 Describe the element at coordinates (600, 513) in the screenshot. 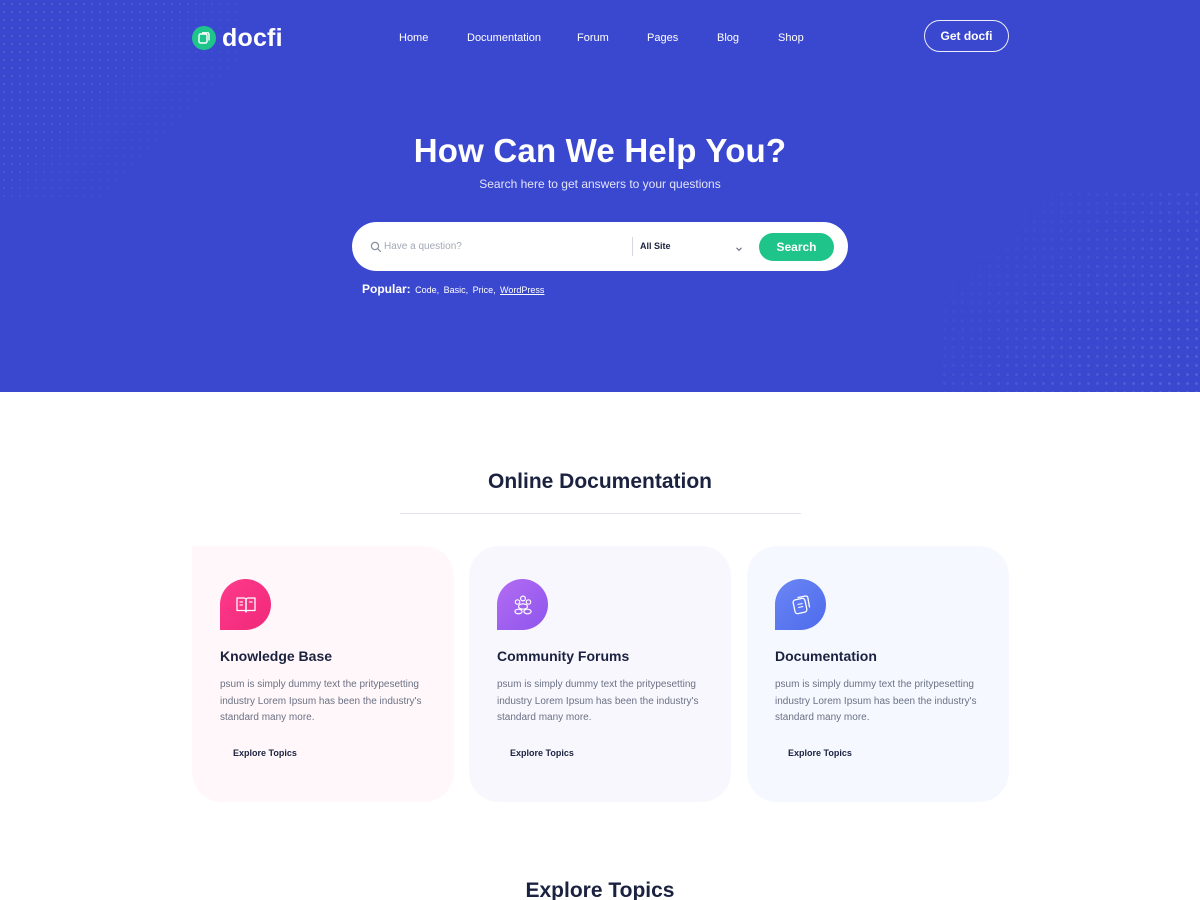

I see `section-divider` at that location.